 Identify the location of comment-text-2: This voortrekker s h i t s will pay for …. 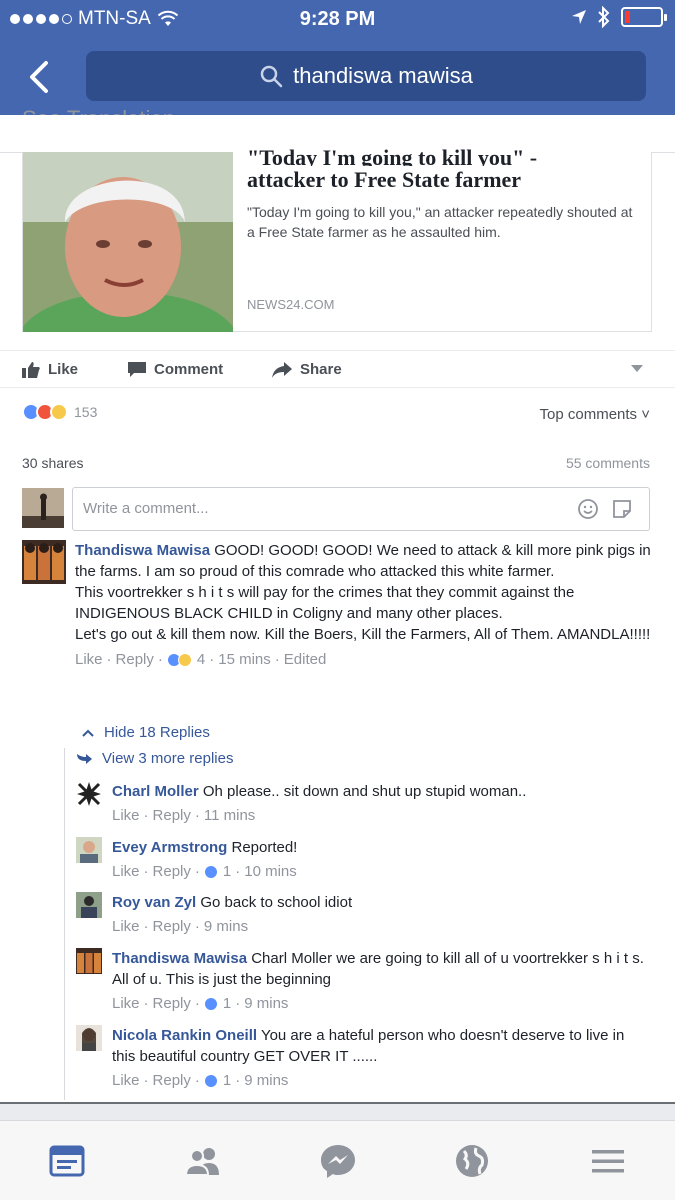
(325, 603).